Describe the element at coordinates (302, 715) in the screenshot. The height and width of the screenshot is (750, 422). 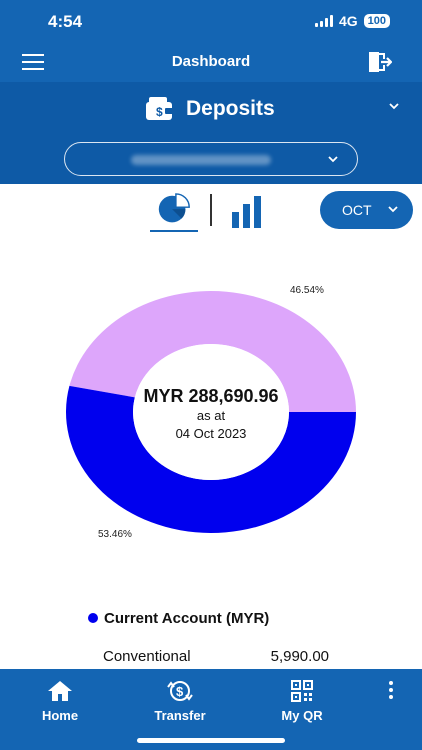
I see `nav-label: My QR` at that location.